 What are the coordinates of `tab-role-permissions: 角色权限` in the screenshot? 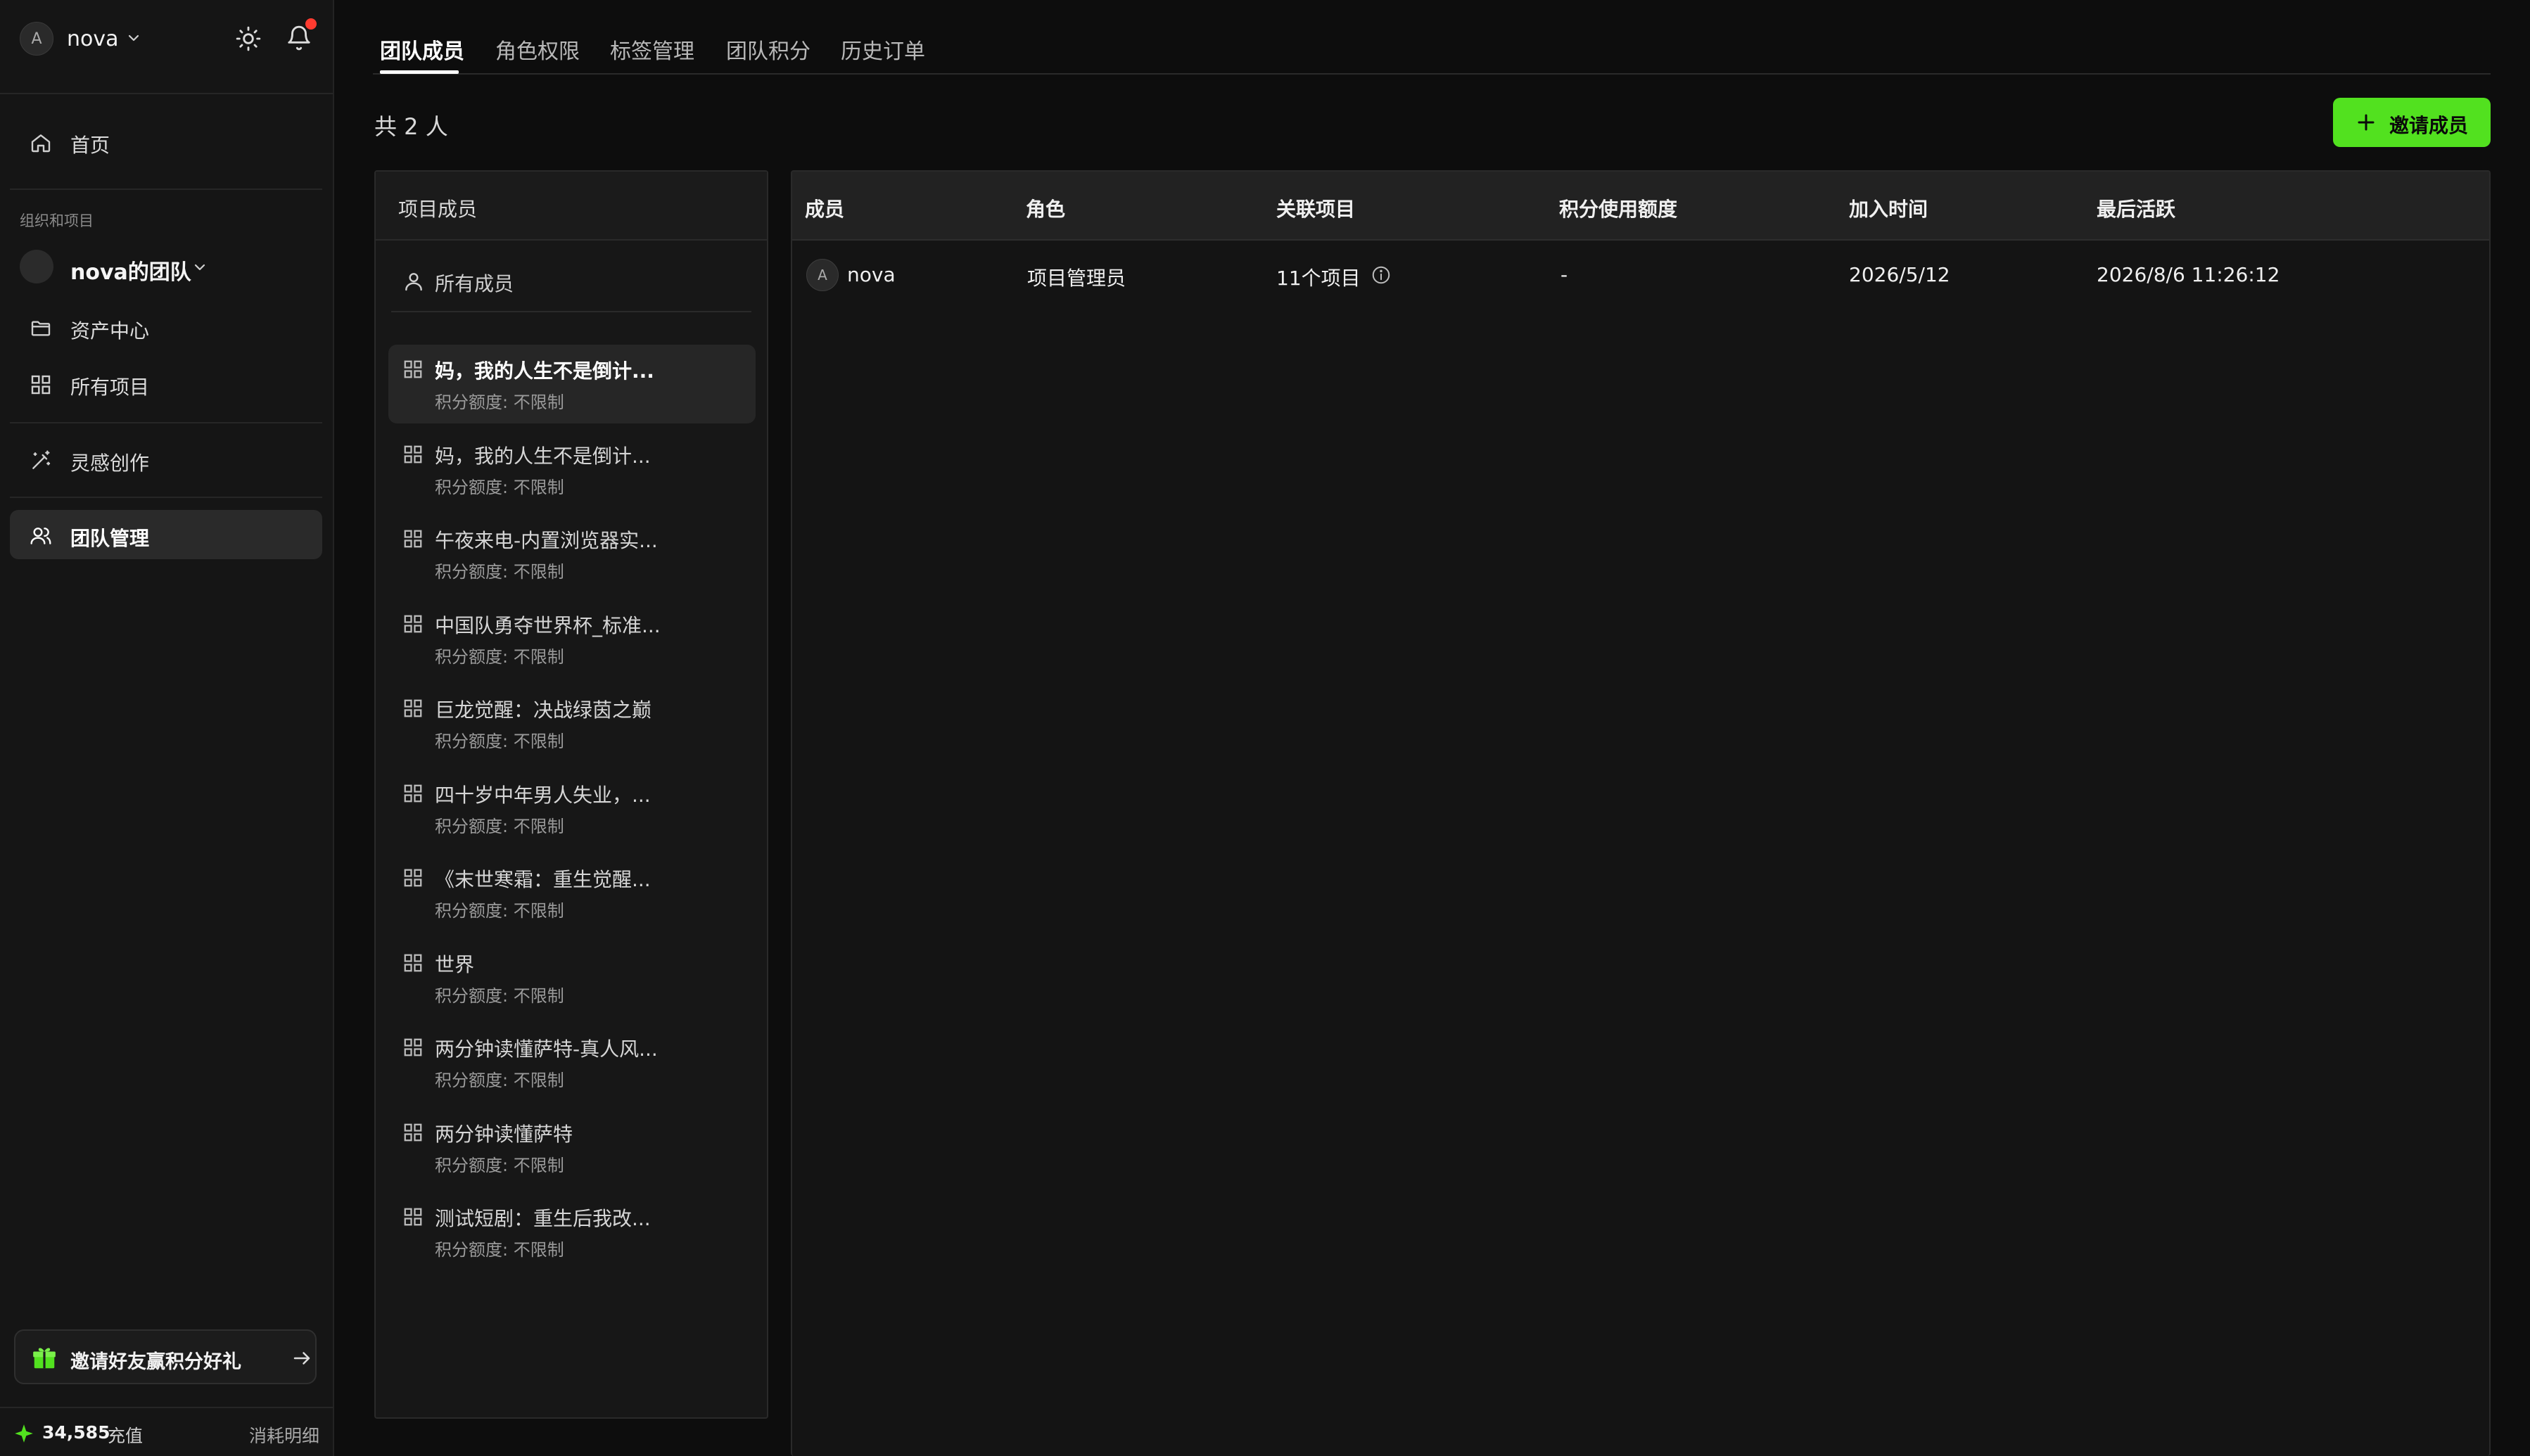 It's located at (537, 49).